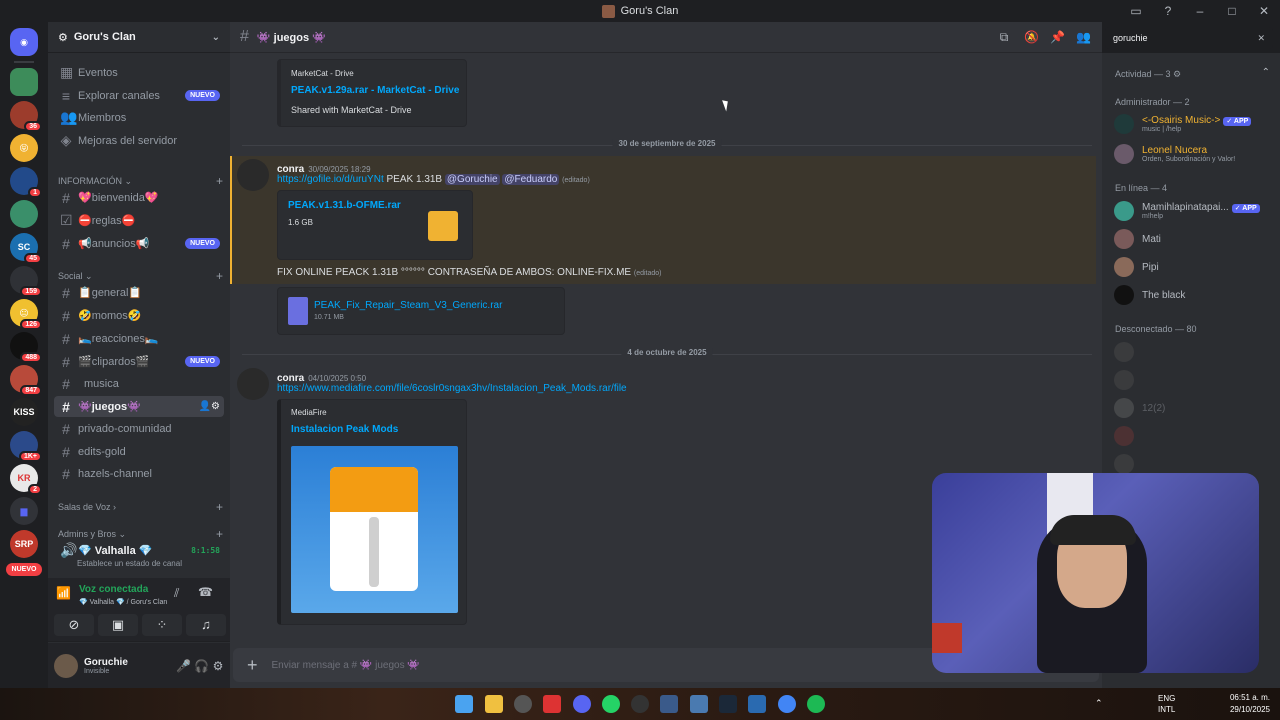 This screenshot has width=1280, height=720. What do you see at coordinates (1166, 704) in the screenshot?
I see `language-indicator: ENG INTL` at bounding box center [1166, 704].